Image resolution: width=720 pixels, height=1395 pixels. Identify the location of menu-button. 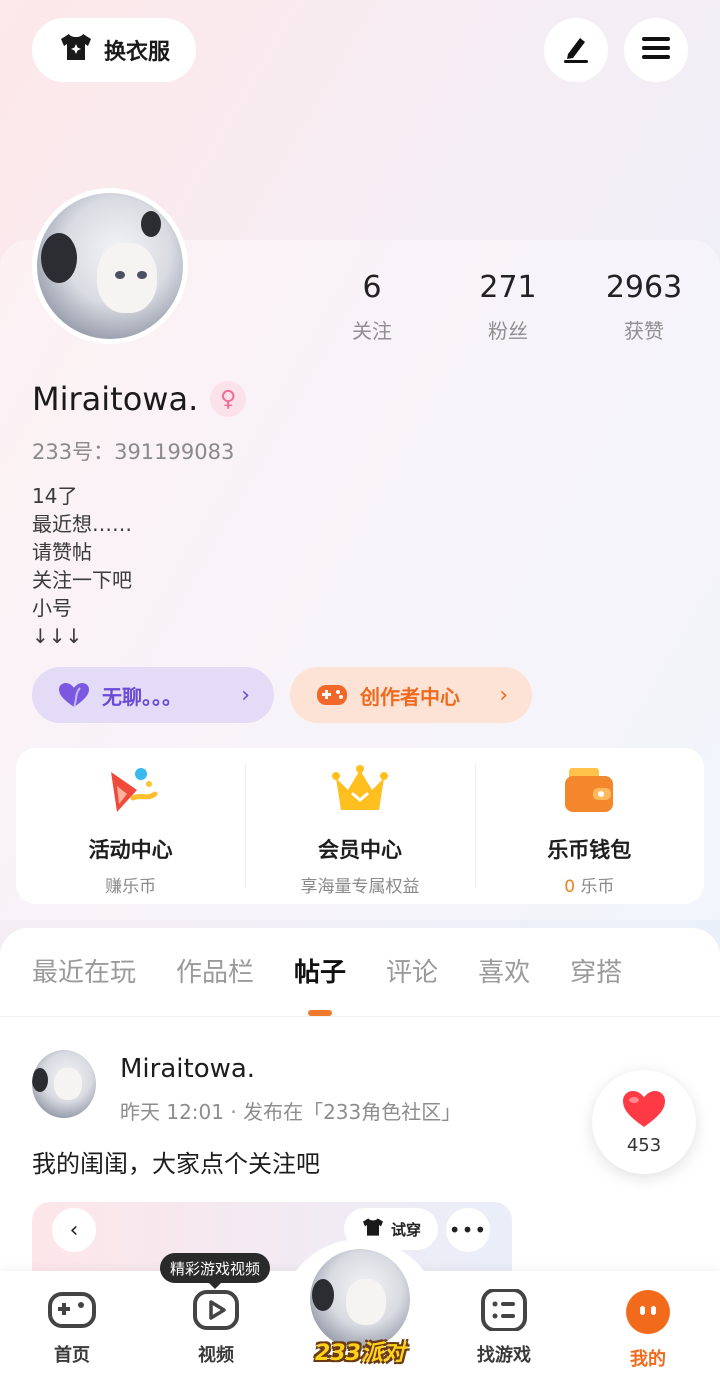
(656, 50).